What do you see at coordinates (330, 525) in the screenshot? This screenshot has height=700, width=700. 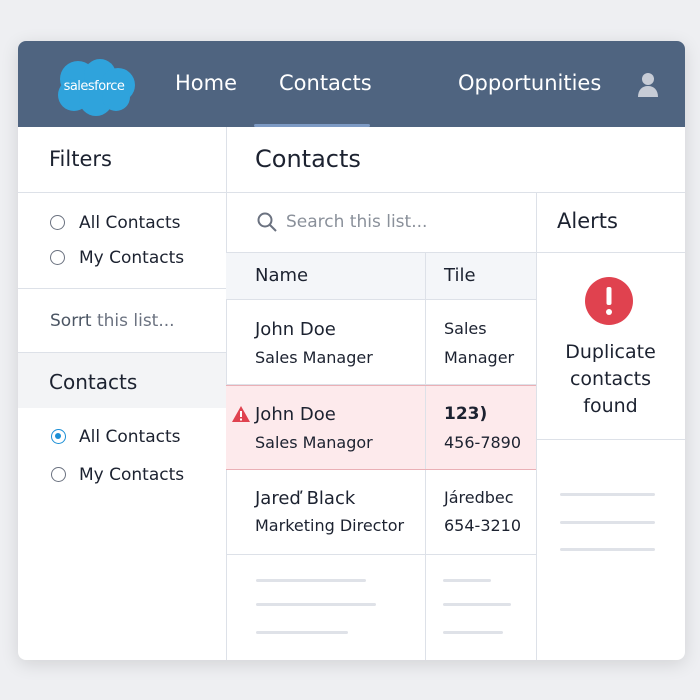 I see `contact-role: Marketing Director` at bounding box center [330, 525].